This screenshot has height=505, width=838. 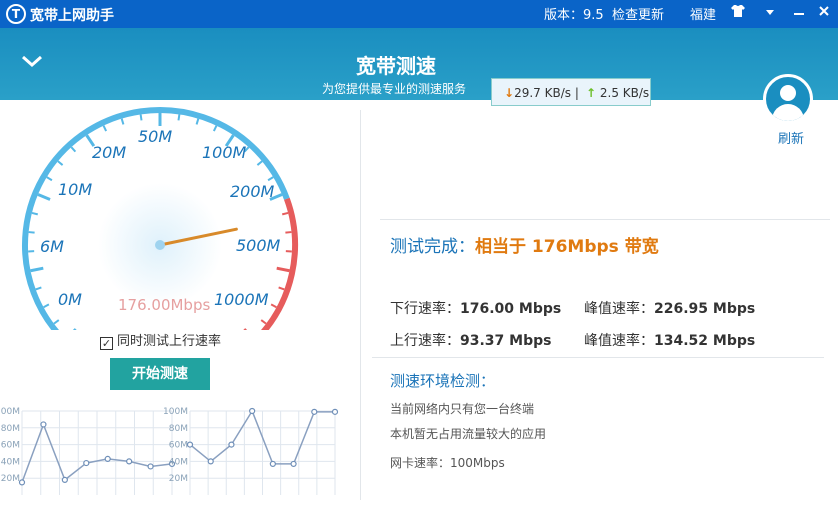 I want to click on results-divider-bottom, so click(x=598, y=357).